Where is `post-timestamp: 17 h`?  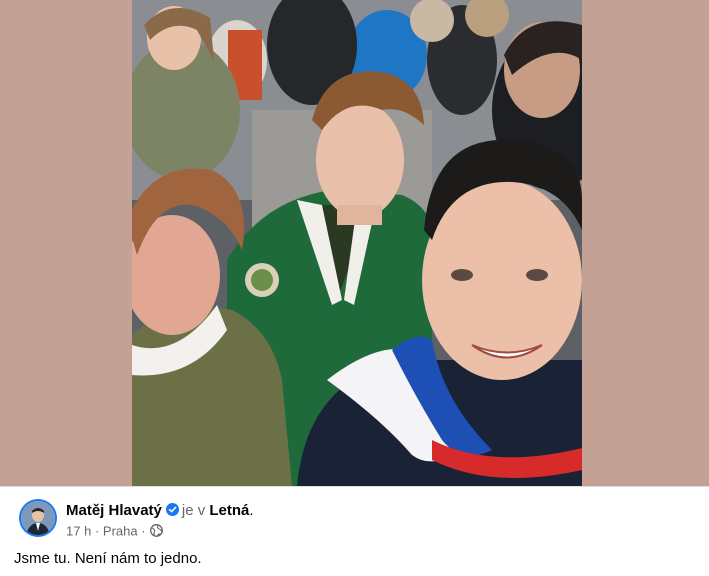
post-timestamp: 17 h is located at coordinates (78, 531).